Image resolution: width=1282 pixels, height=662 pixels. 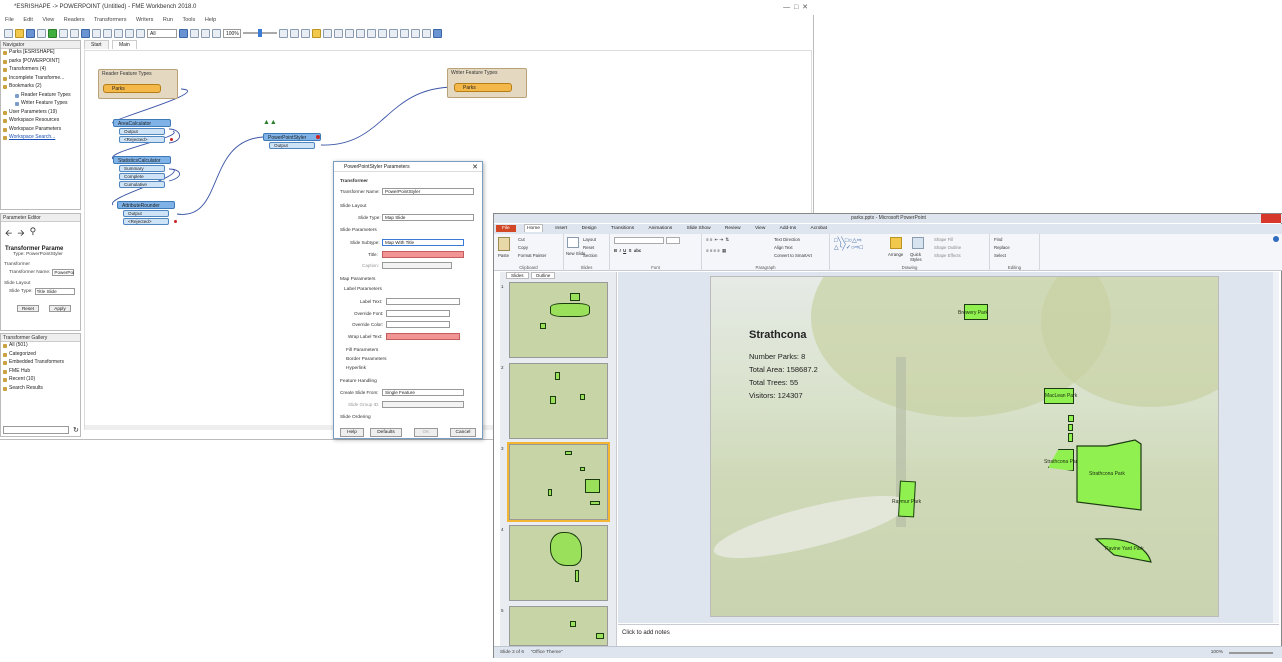 I want to click on back-arrow-icon: 🡨, so click(x=8, y=234).